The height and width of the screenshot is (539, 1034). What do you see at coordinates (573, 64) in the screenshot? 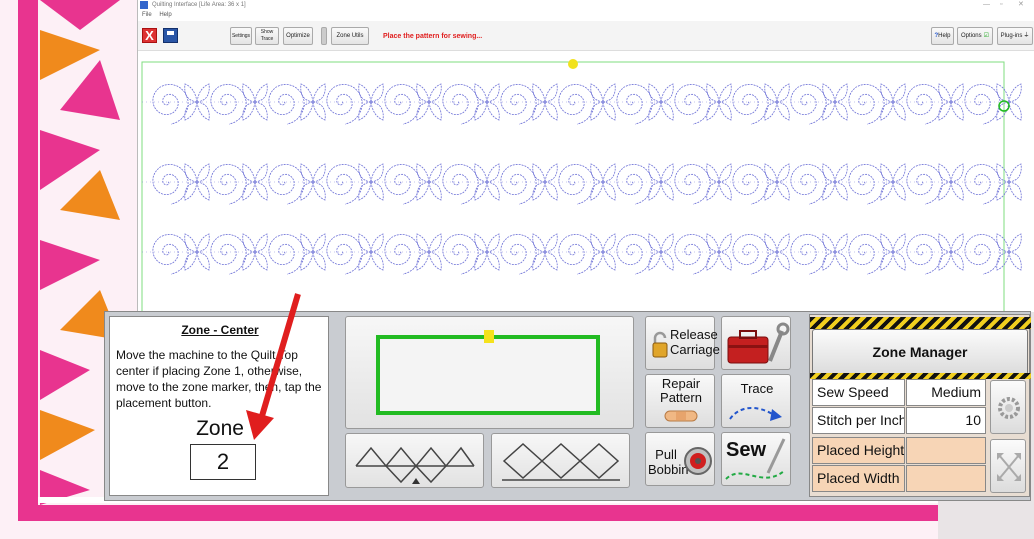
I see `top-handle` at bounding box center [573, 64].